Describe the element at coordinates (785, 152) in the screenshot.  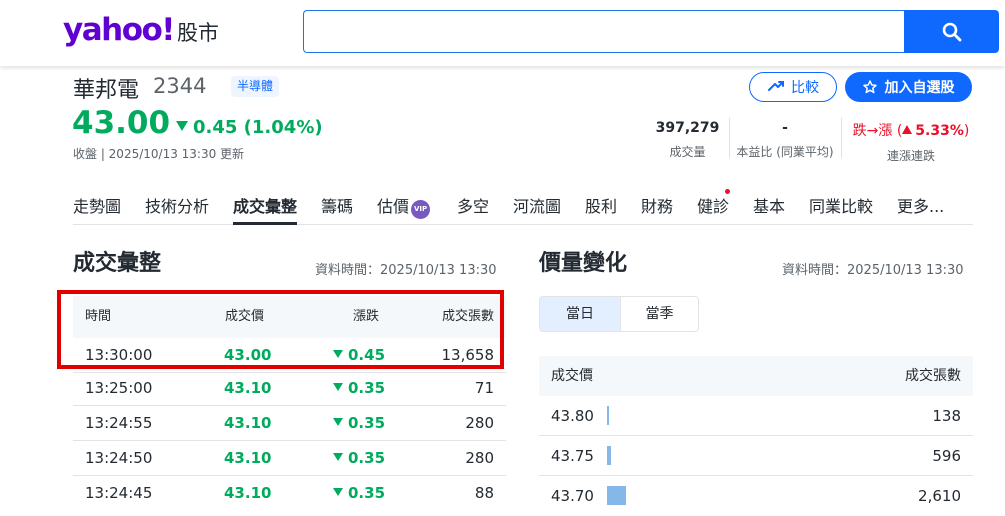
I see `stat-pe-label: 本益比 (同業平均)` at that location.